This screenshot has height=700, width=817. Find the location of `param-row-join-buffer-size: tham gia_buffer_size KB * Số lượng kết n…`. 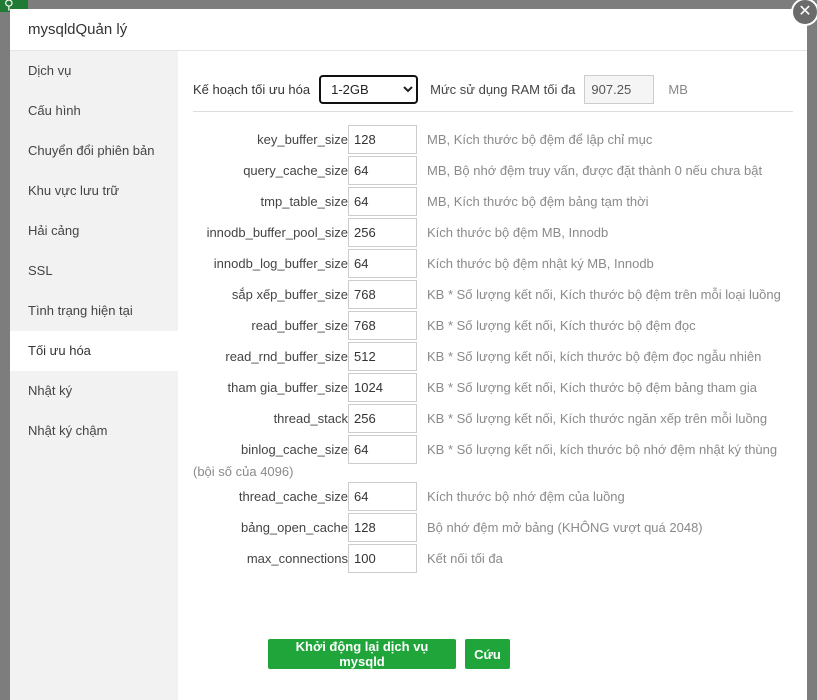

param-row-join-buffer-size: tham gia_buffer_size KB * Số lượng kết n… is located at coordinates (492, 387).